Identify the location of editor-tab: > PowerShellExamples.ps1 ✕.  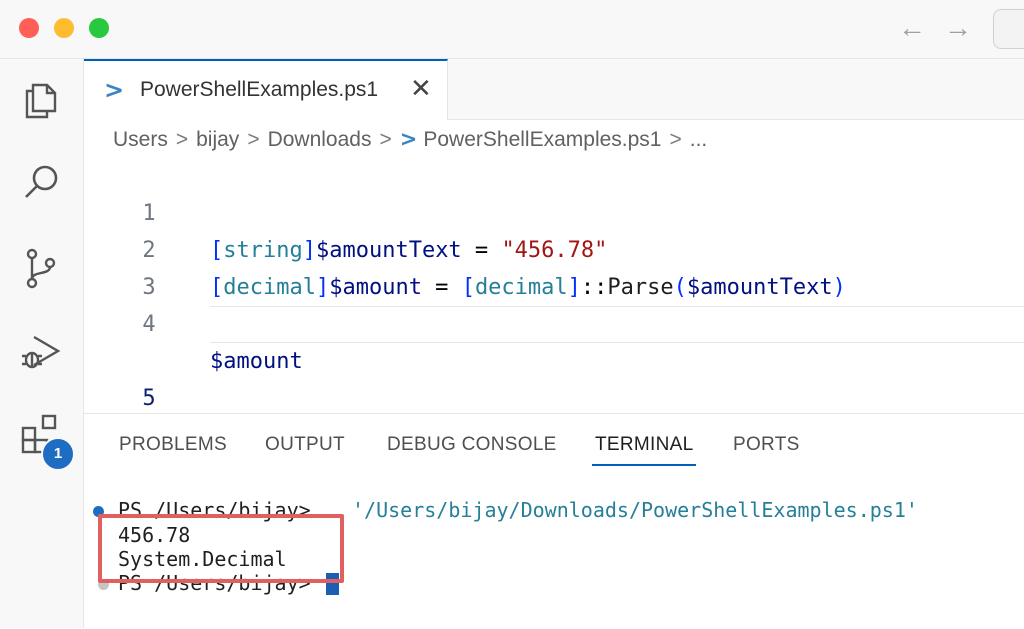
(266, 89).